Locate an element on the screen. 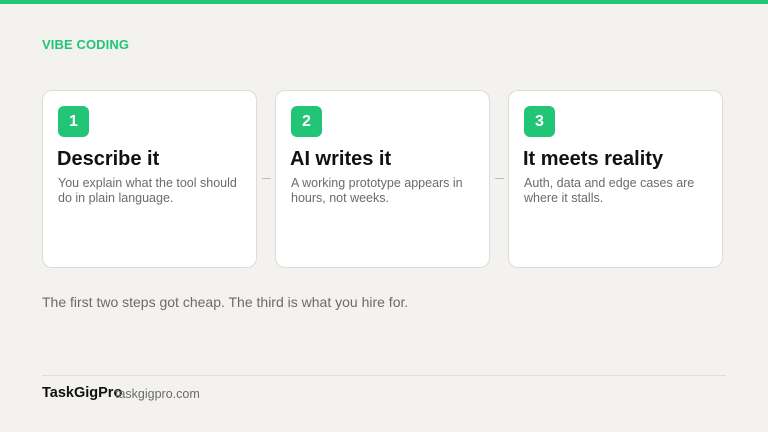 The height and width of the screenshot is (432, 768). step-title: Describe it is located at coordinates (108, 159).